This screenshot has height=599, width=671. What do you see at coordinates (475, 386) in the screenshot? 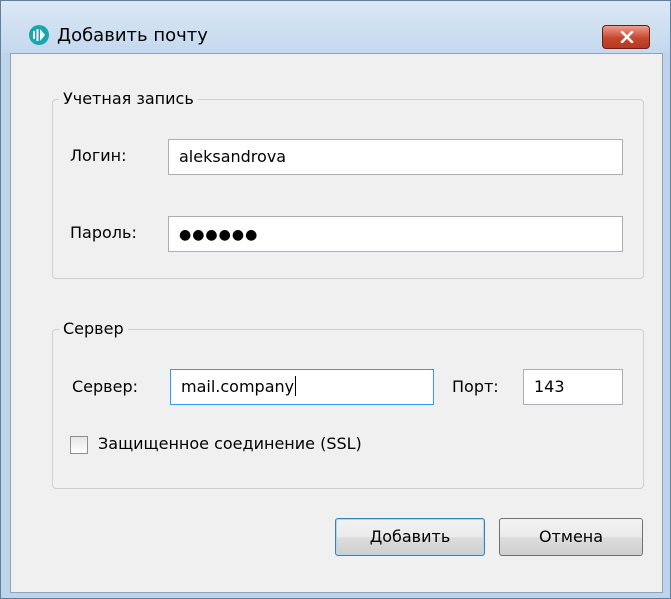
I see `port-label: Порт:` at bounding box center [475, 386].